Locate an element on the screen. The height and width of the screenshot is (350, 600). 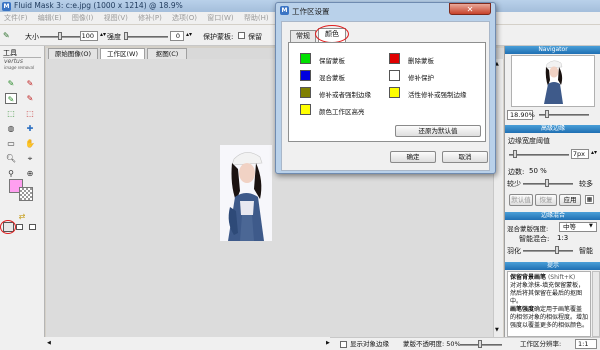
resolution-label: 工作区分辨率: is located at coordinates (541, 344).